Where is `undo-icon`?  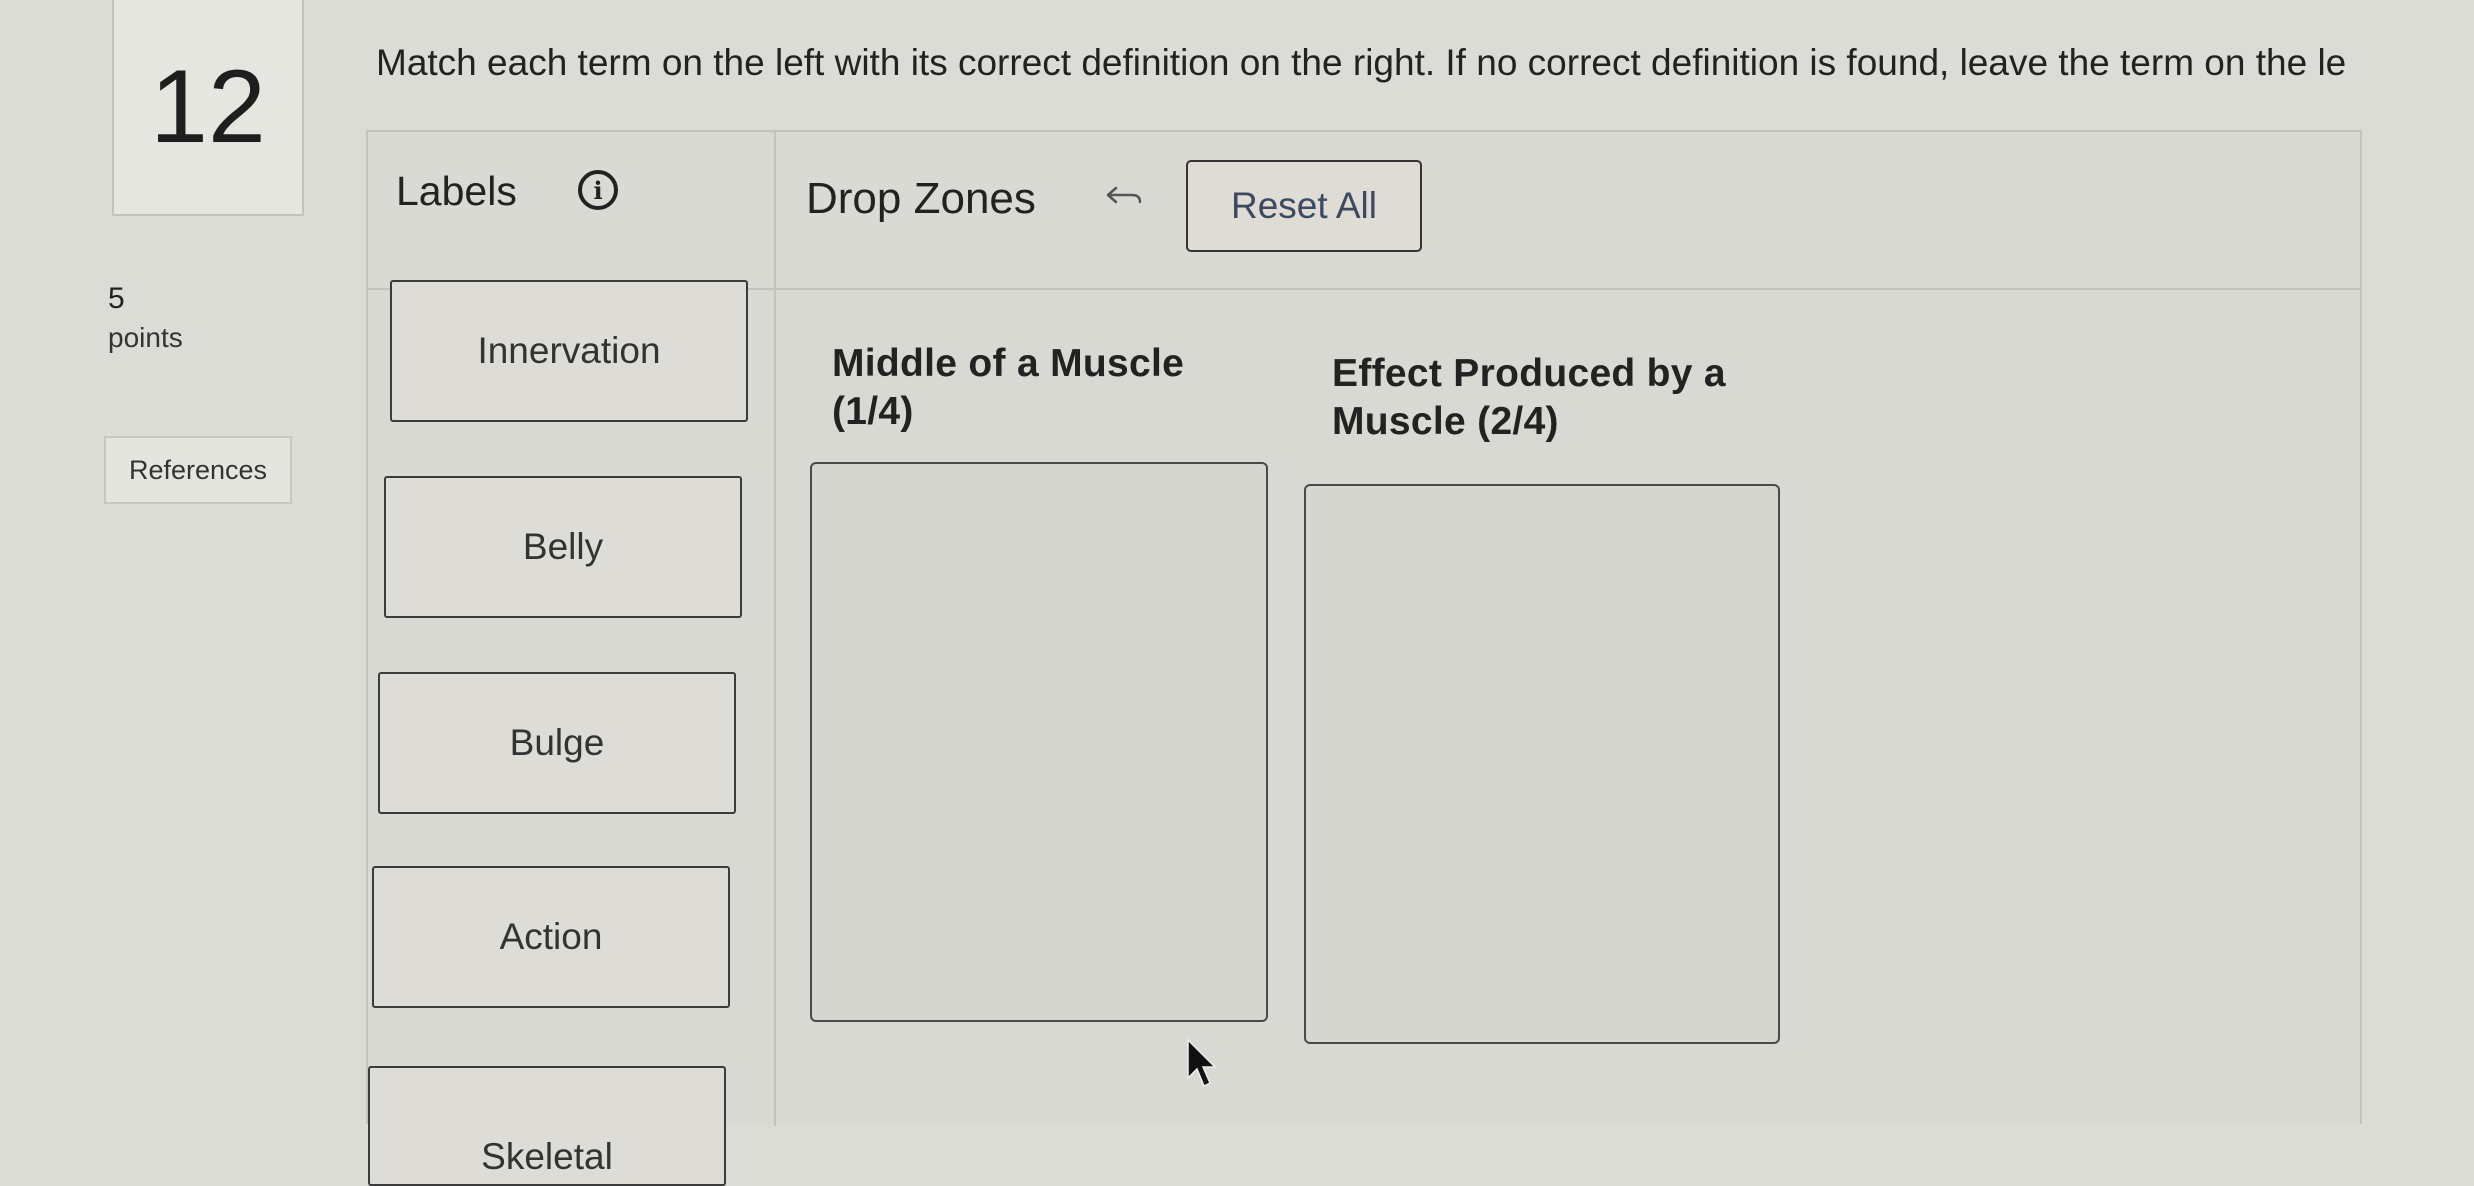 undo-icon is located at coordinates (1124, 195).